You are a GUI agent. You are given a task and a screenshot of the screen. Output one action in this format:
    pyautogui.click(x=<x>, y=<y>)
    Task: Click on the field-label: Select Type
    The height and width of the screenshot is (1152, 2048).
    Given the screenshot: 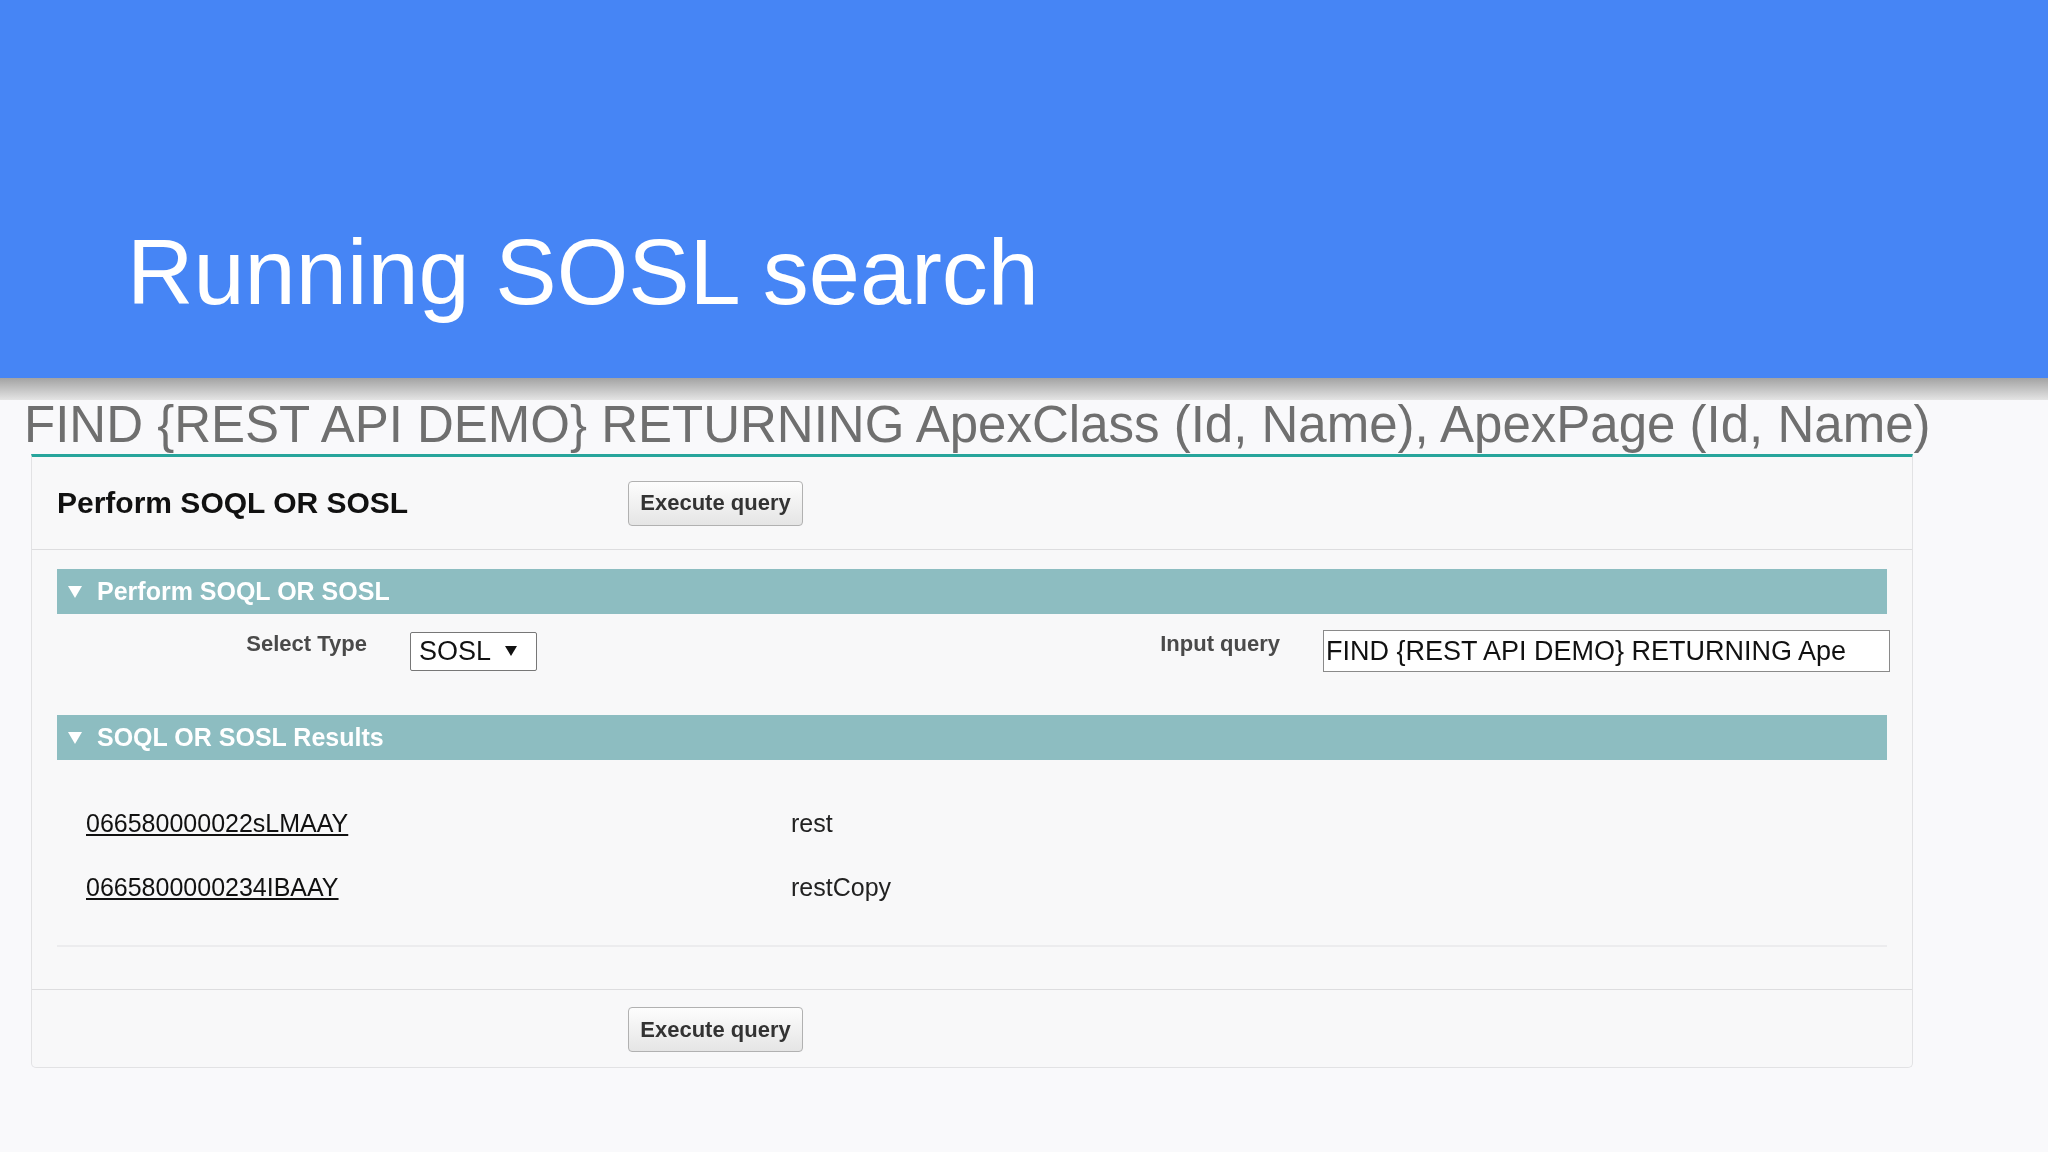 What is the action you would take?
    pyautogui.click(x=306, y=643)
    